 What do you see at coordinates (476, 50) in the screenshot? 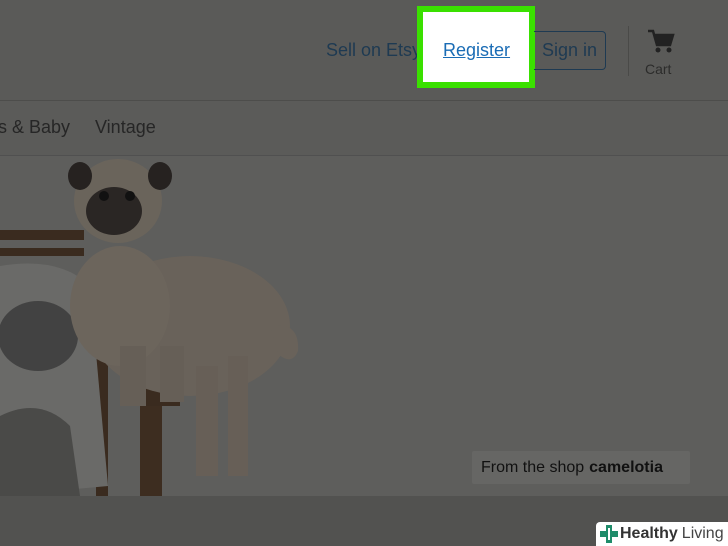
I see `register-link: Register` at bounding box center [476, 50].